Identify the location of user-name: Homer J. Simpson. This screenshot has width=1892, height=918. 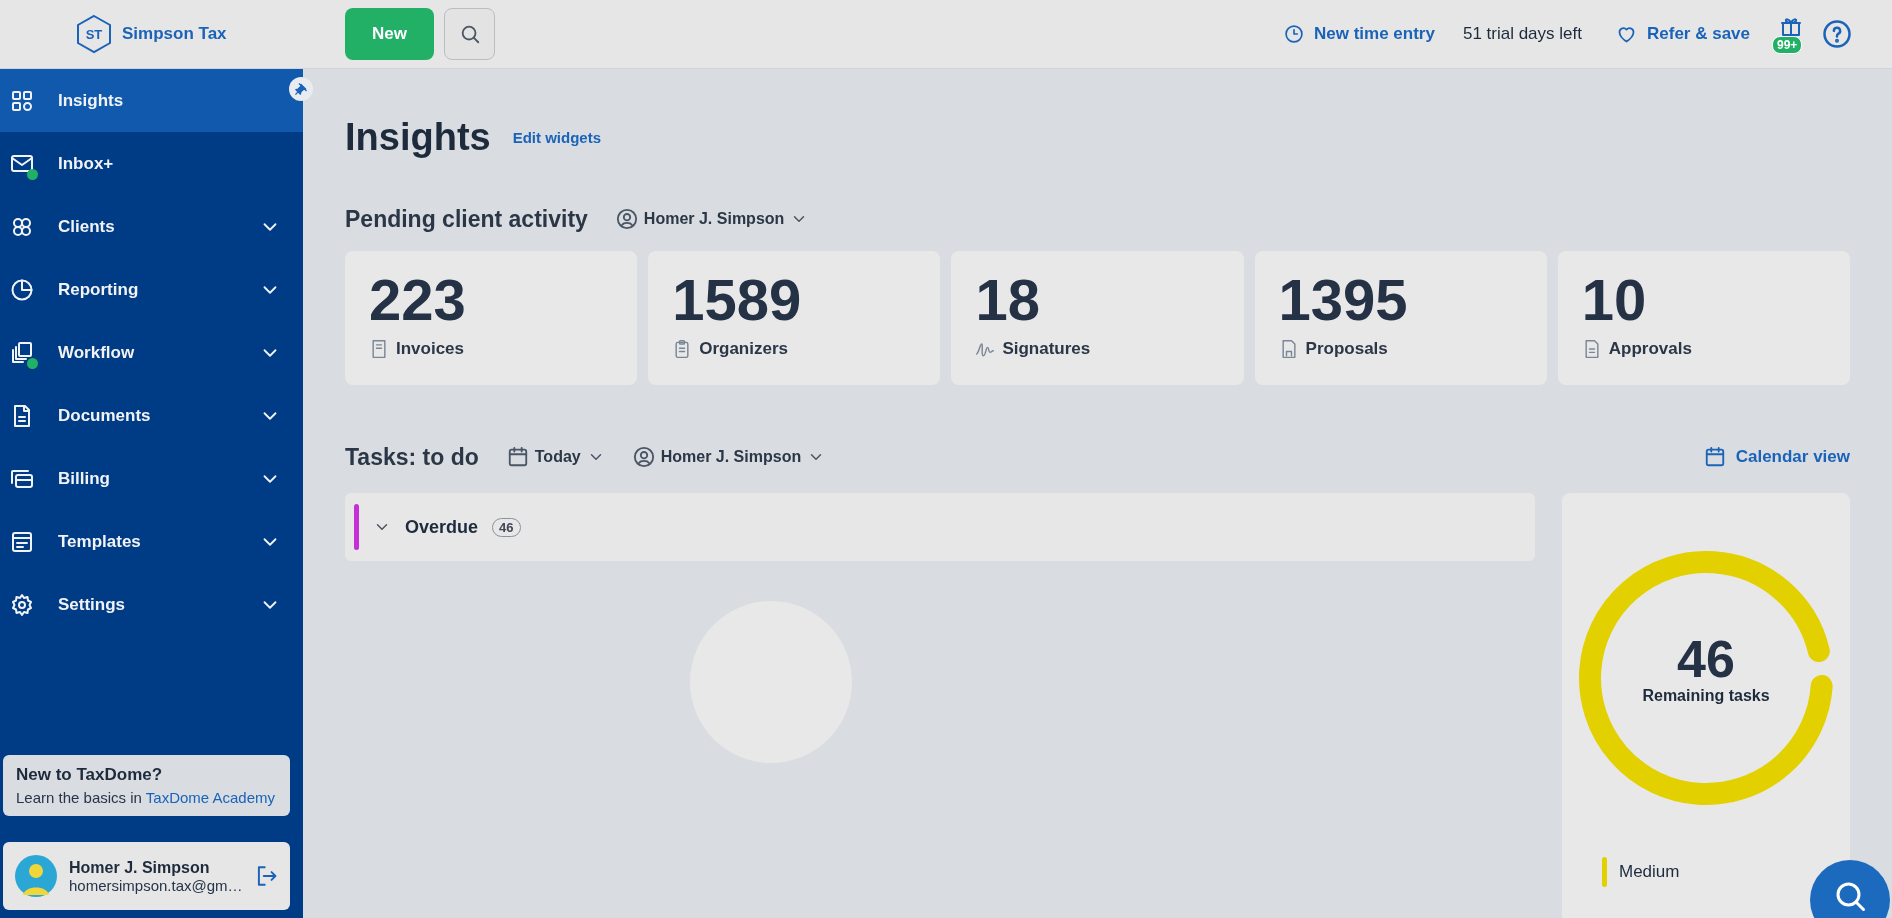
(140, 867).